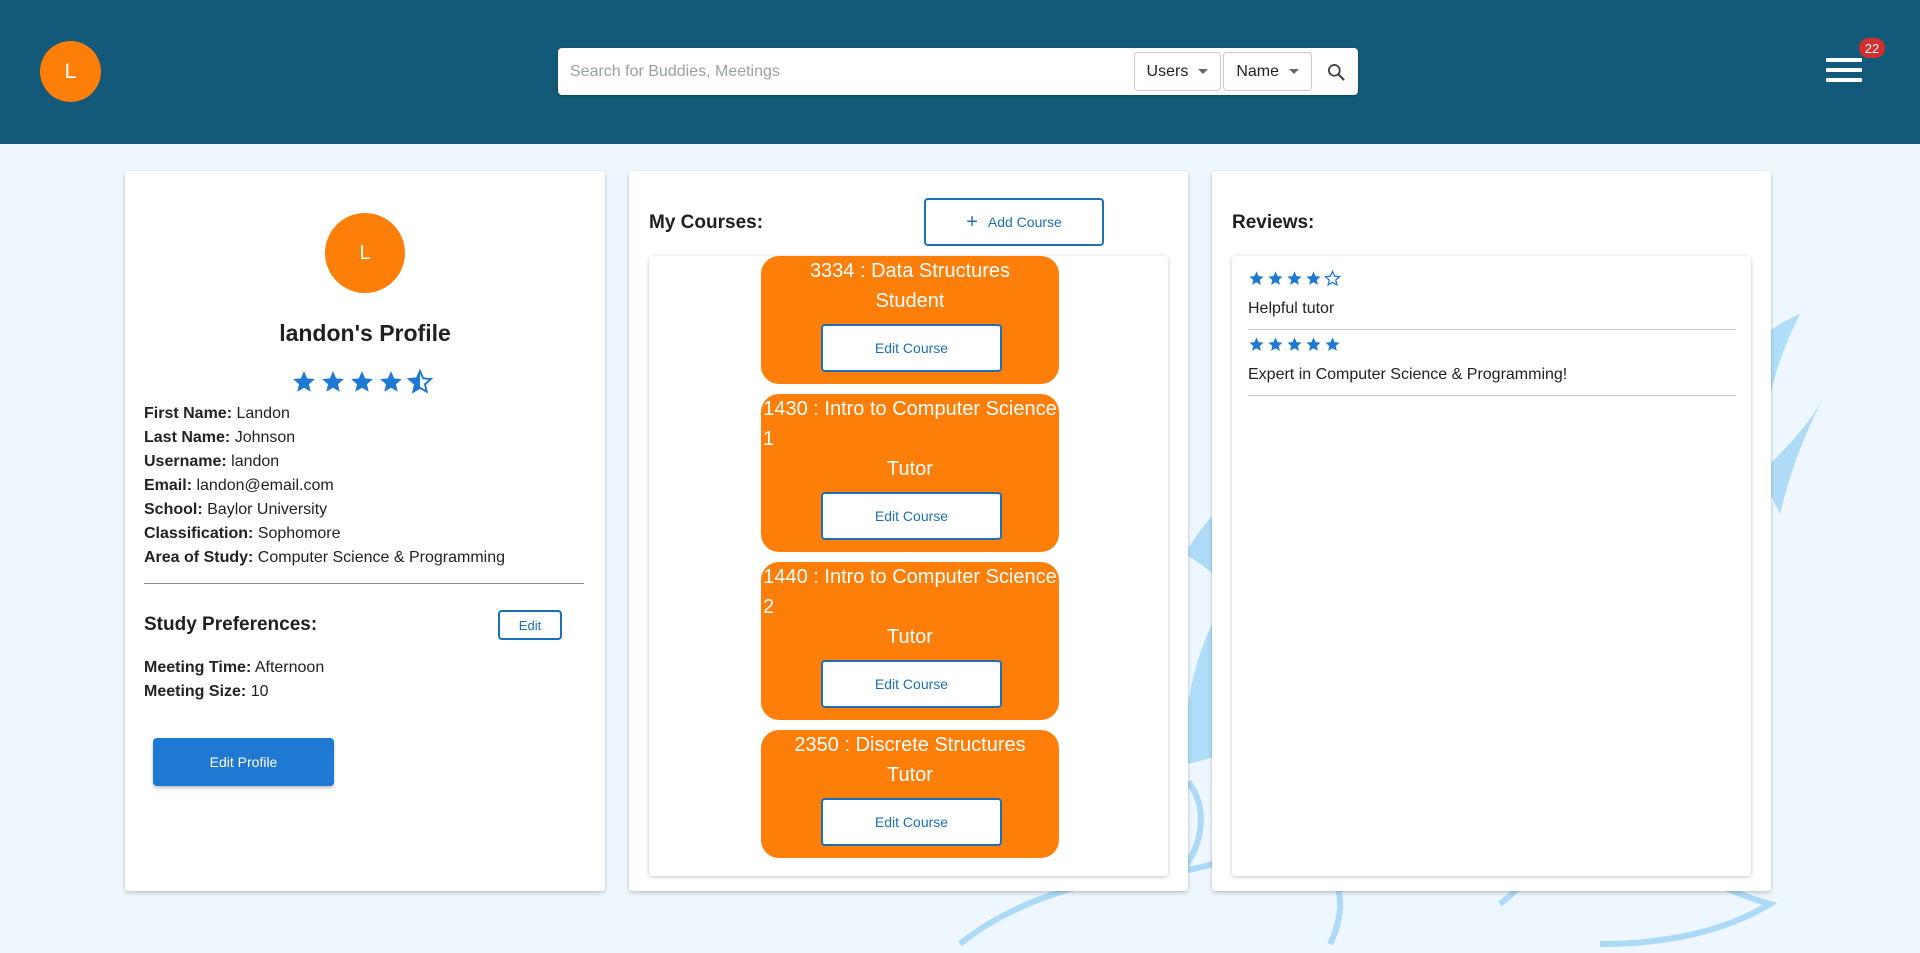 This screenshot has width=1920, height=953. What do you see at coordinates (255, 461) in the screenshot?
I see `field-value: landon` at bounding box center [255, 461].